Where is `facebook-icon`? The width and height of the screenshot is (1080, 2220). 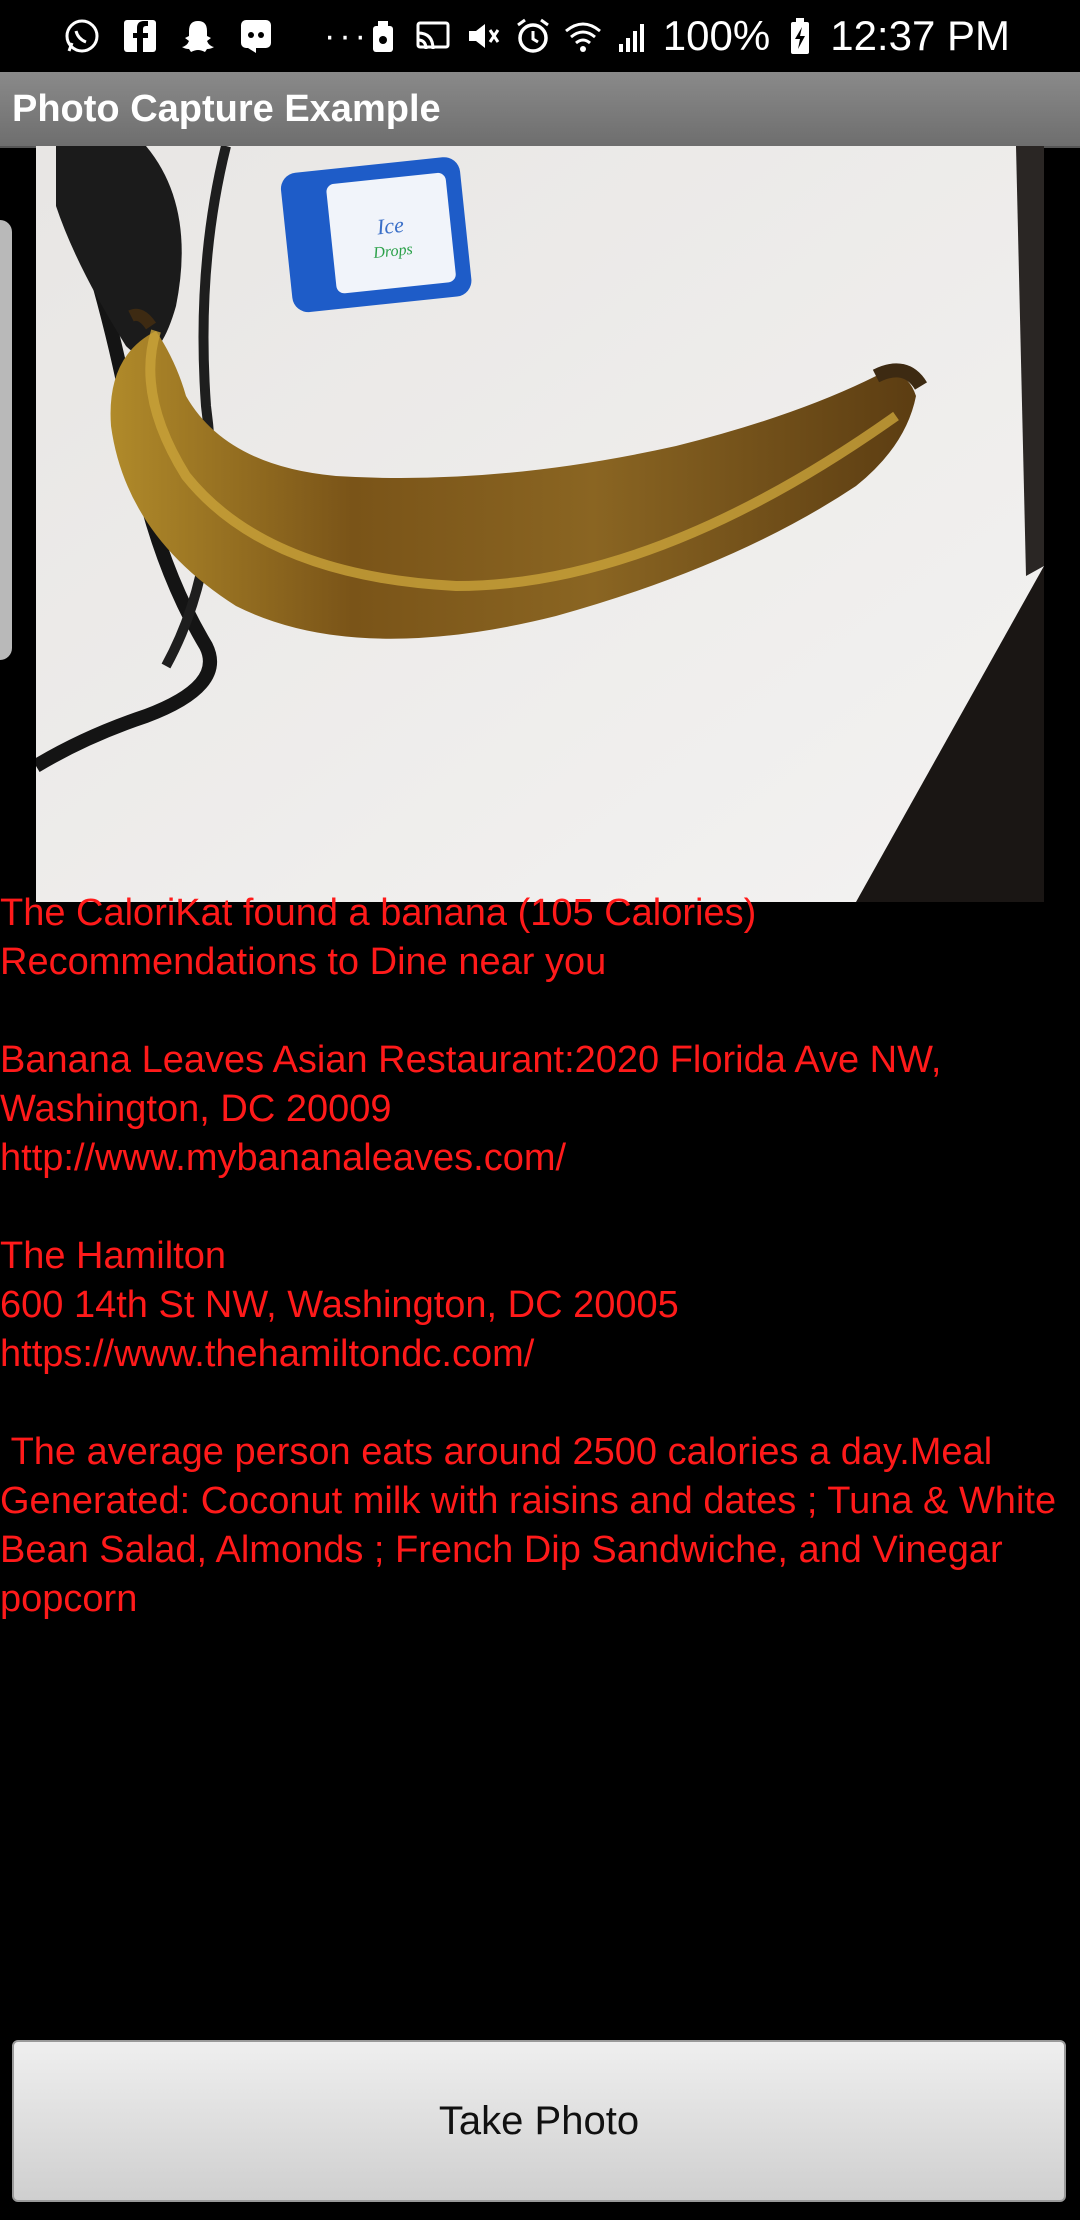
facebook-icon is located at coordinates (140, 36).